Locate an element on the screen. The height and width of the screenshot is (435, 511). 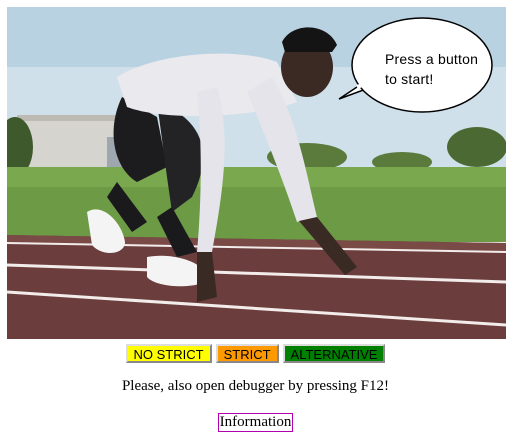
alternative-button: ALTERNATIVE is located at coordinates (334, 353).